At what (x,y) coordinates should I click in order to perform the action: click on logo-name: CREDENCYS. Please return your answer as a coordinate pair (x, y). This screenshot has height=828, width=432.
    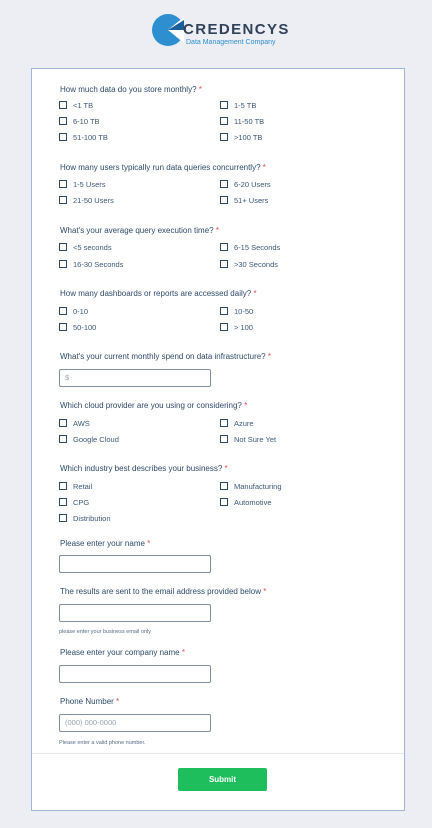
    Looking at the image, I should click on (236, 29).